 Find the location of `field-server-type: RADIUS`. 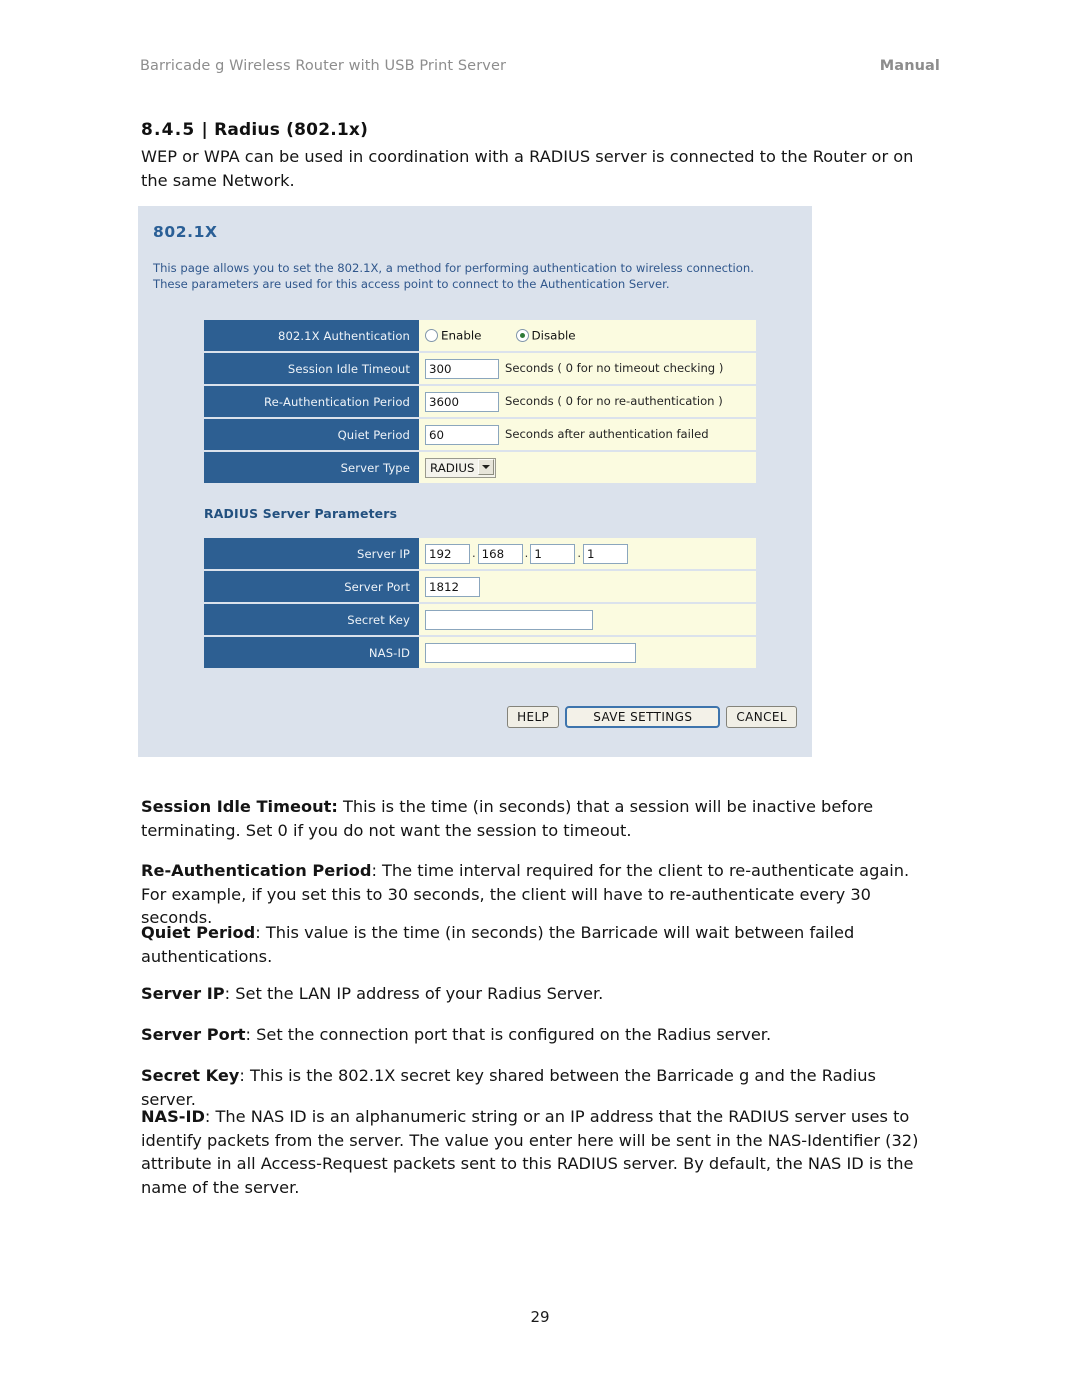

field-server-type: RADIUS is located at coordinates (587, 467).